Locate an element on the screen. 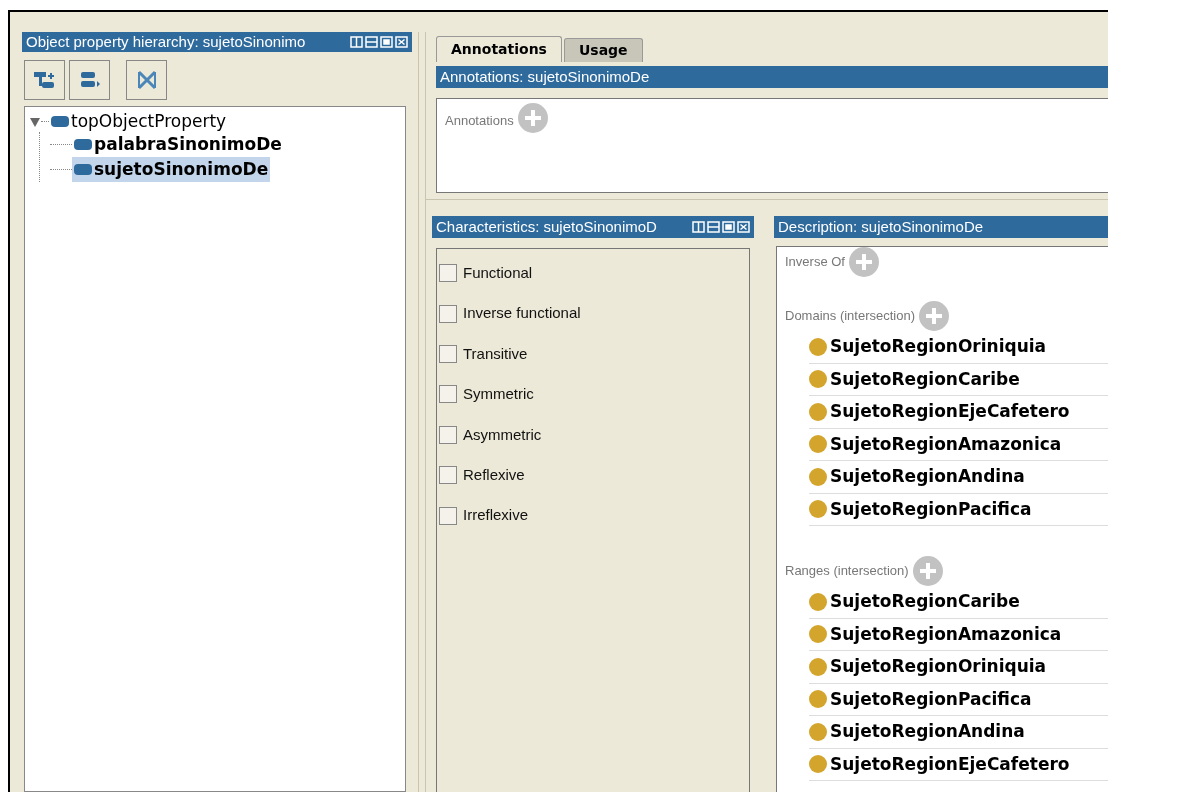 The image size is (1198, 792). expand-triangle-icon is located at coordinates (35, 121).